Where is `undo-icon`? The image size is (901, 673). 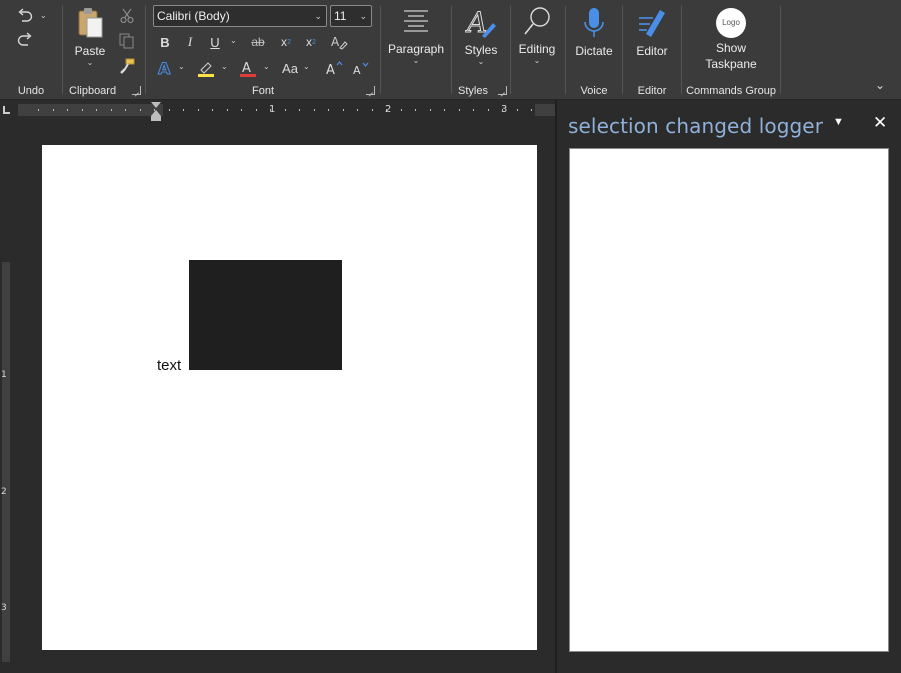 undo-icon is located at coordinates (25, 16).